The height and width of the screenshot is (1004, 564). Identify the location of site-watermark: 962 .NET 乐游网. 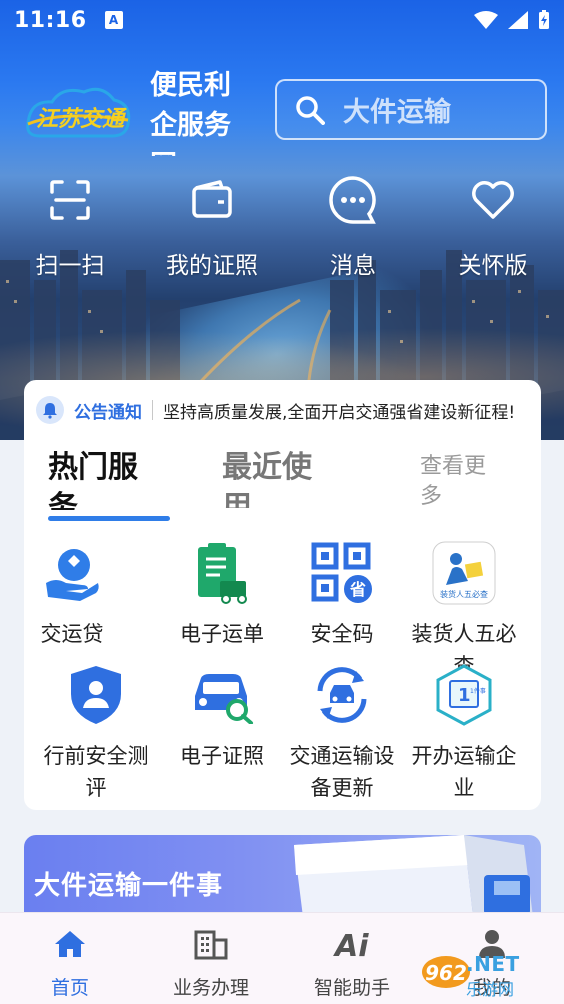
(492, 975).